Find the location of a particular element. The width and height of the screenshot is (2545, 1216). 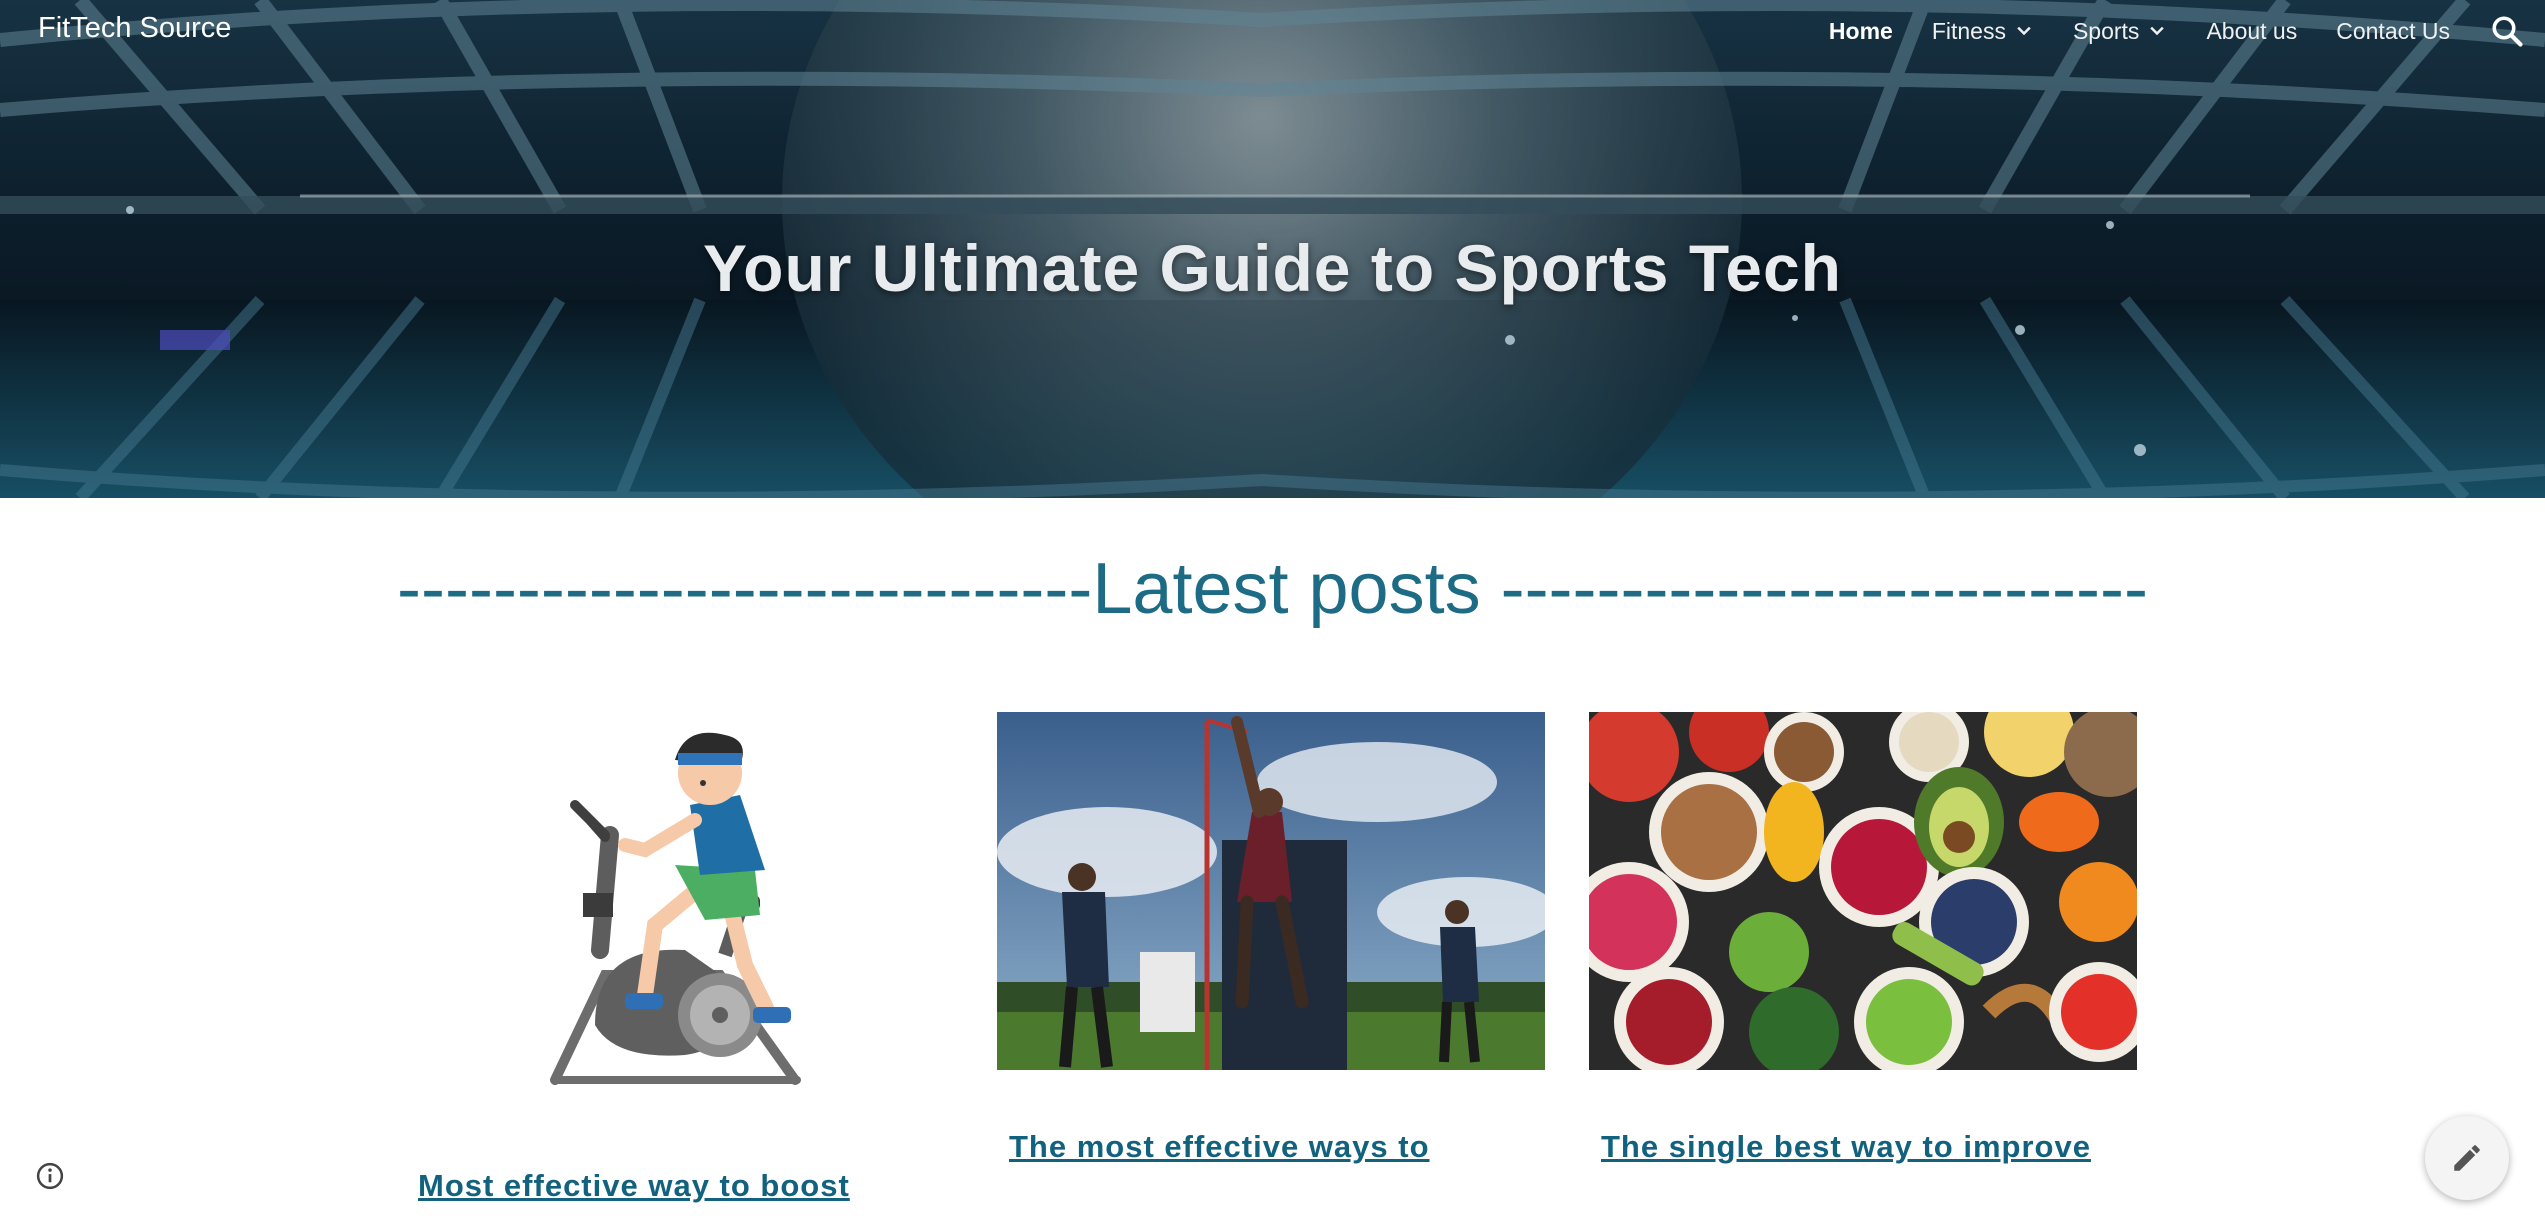

edit-button is located at coordinates (2467, 1158).